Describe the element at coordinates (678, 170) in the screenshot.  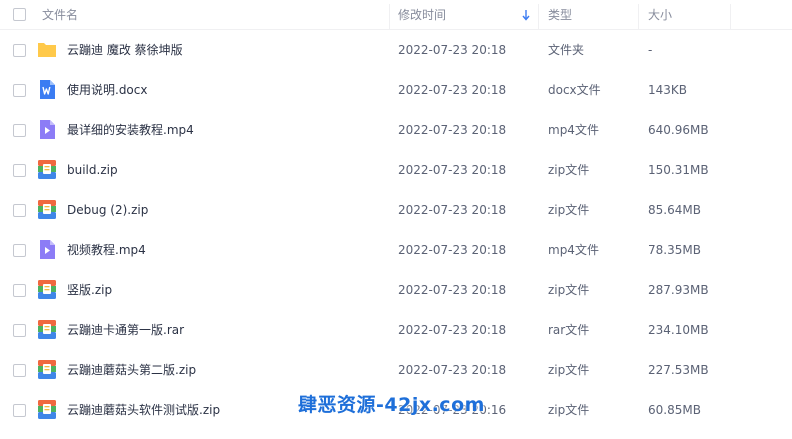
I see `file-size: 150.31MB` at that location.